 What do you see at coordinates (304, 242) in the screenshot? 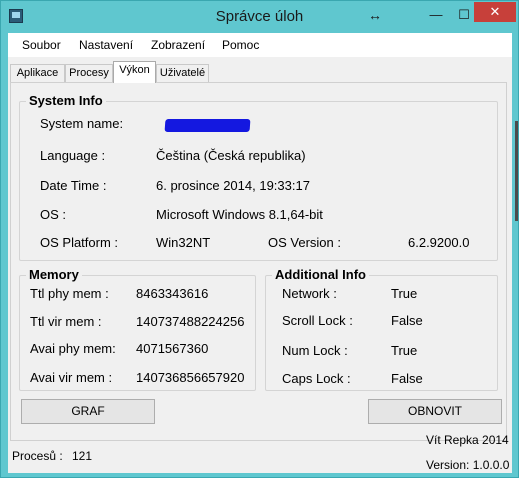
I see `os-version-label: OS Version :` at bounding box center [304, 242].